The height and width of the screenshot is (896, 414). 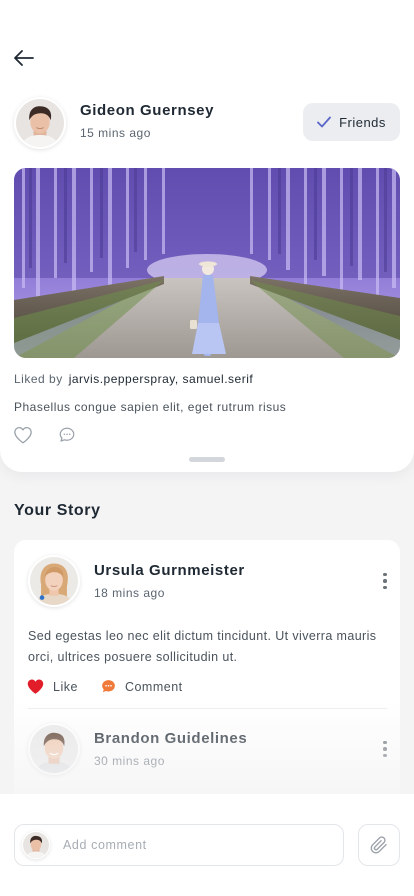 What do you see at coordinates (153, 686) in the screenshot?
I see `story-comment-label: Comment` at bounding box center [153, 686].